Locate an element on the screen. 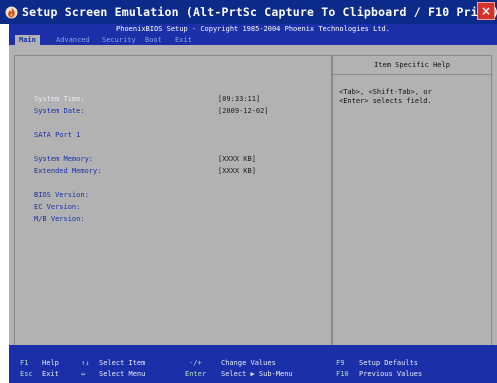  previous-values-desc: Previous Values is located at coordinates (391, 374).